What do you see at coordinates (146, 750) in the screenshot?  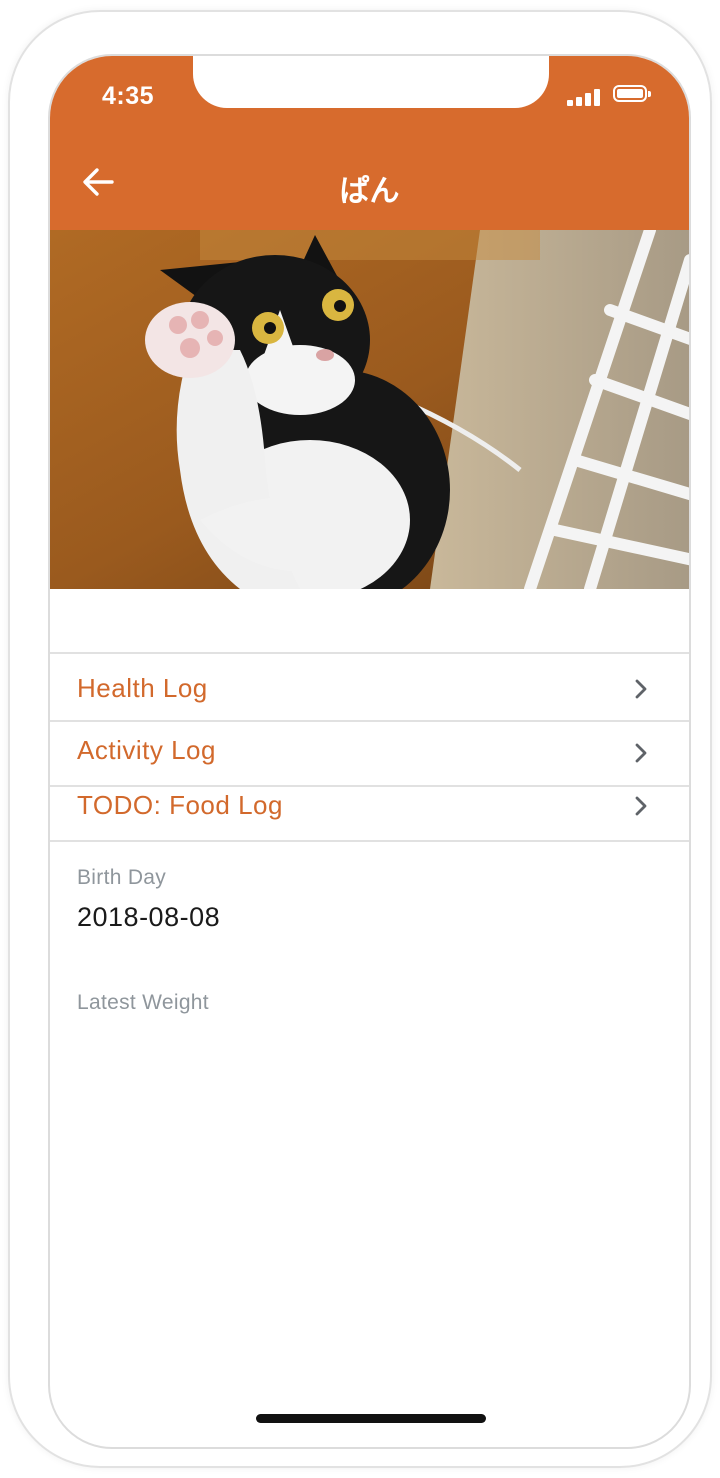 I see `activity-log-label: Activity Log` at bounding box center [146, 750].